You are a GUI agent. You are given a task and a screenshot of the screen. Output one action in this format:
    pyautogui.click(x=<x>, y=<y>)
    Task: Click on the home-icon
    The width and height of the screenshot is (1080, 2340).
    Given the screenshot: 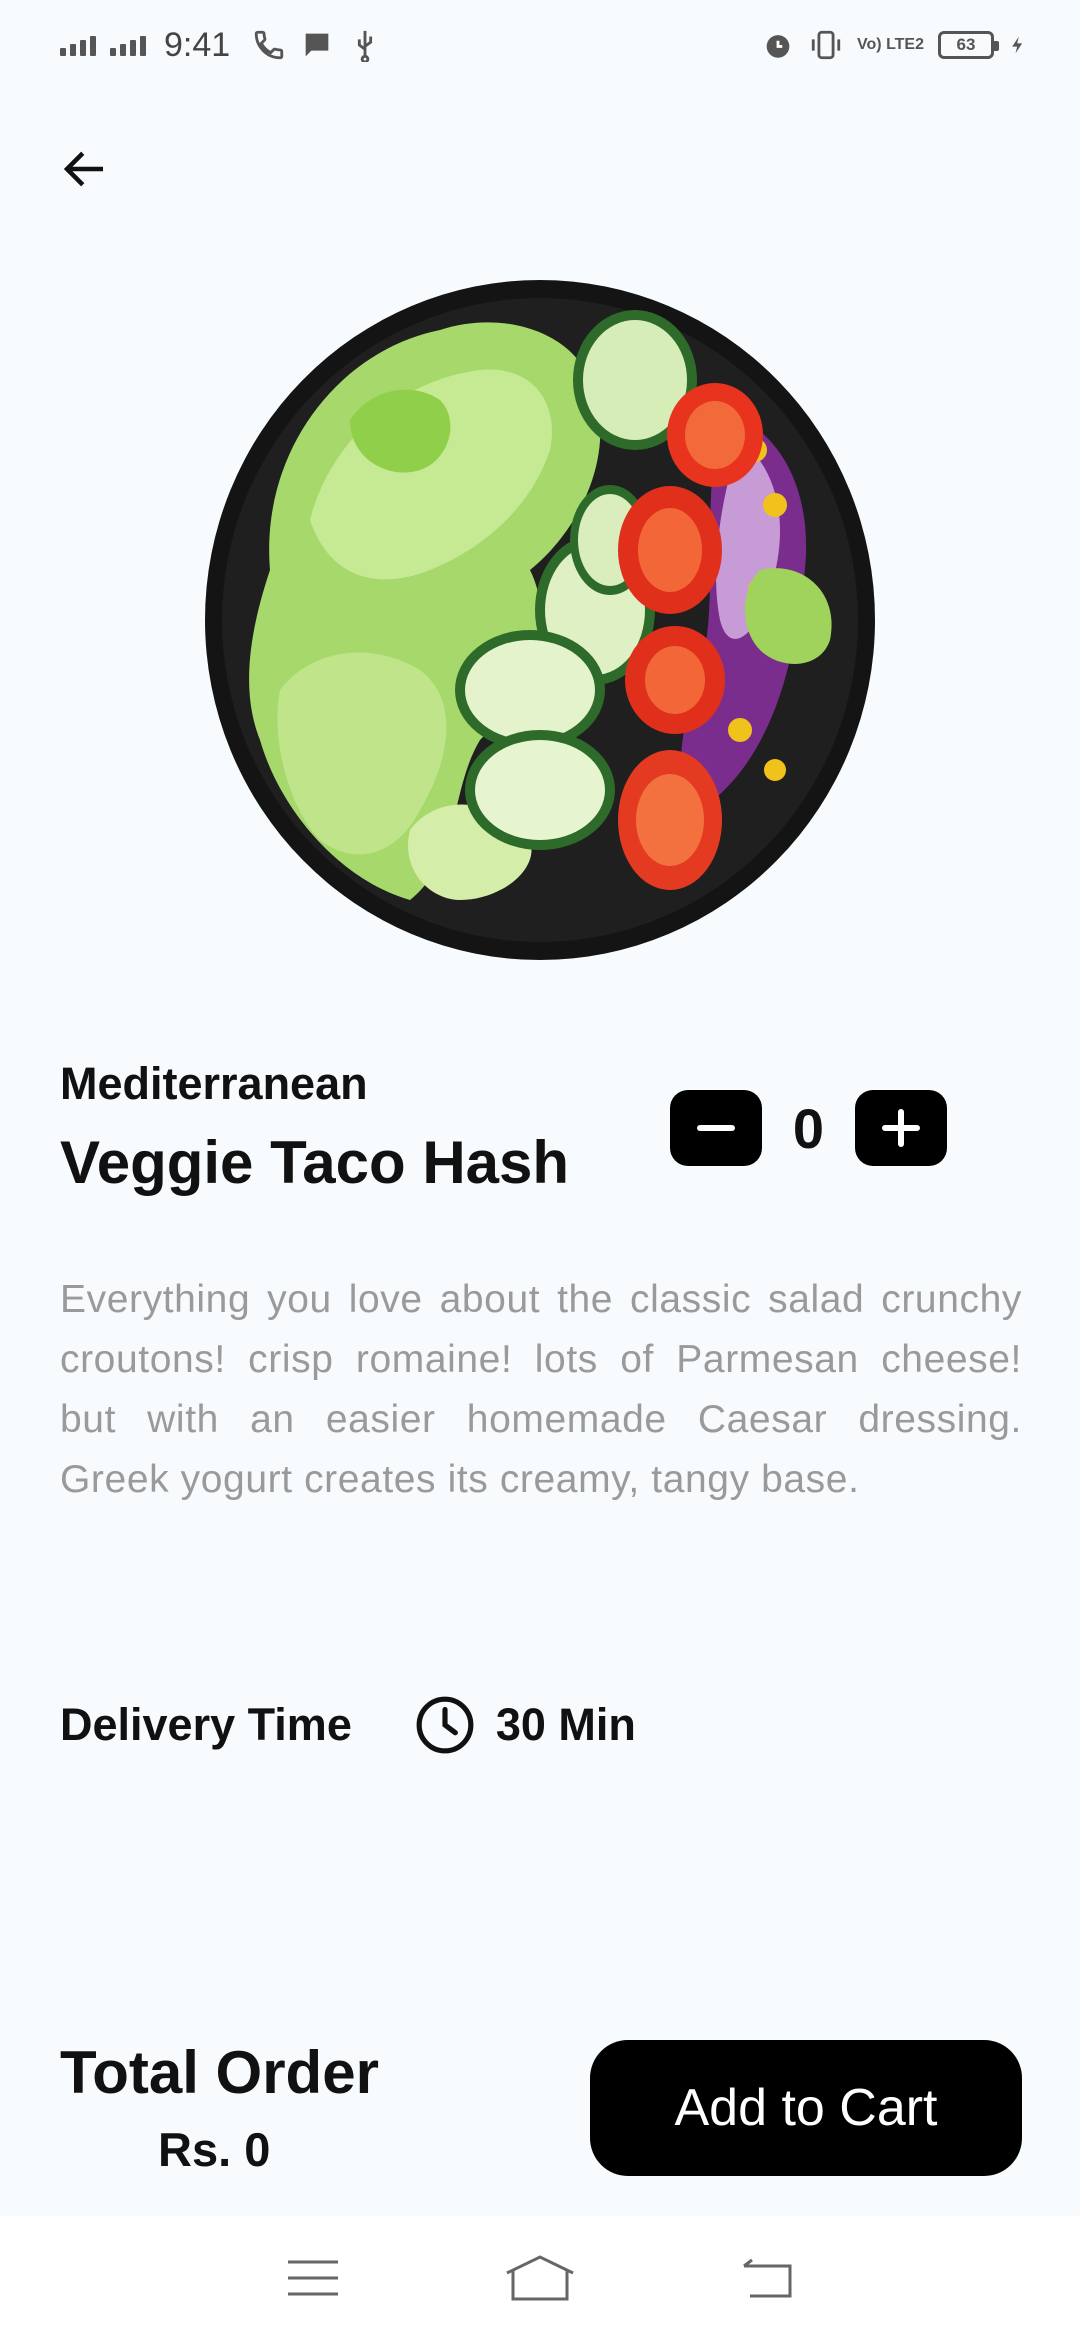 What is the action you would take?
    pyautogui.click(x=540, y=2278)
    